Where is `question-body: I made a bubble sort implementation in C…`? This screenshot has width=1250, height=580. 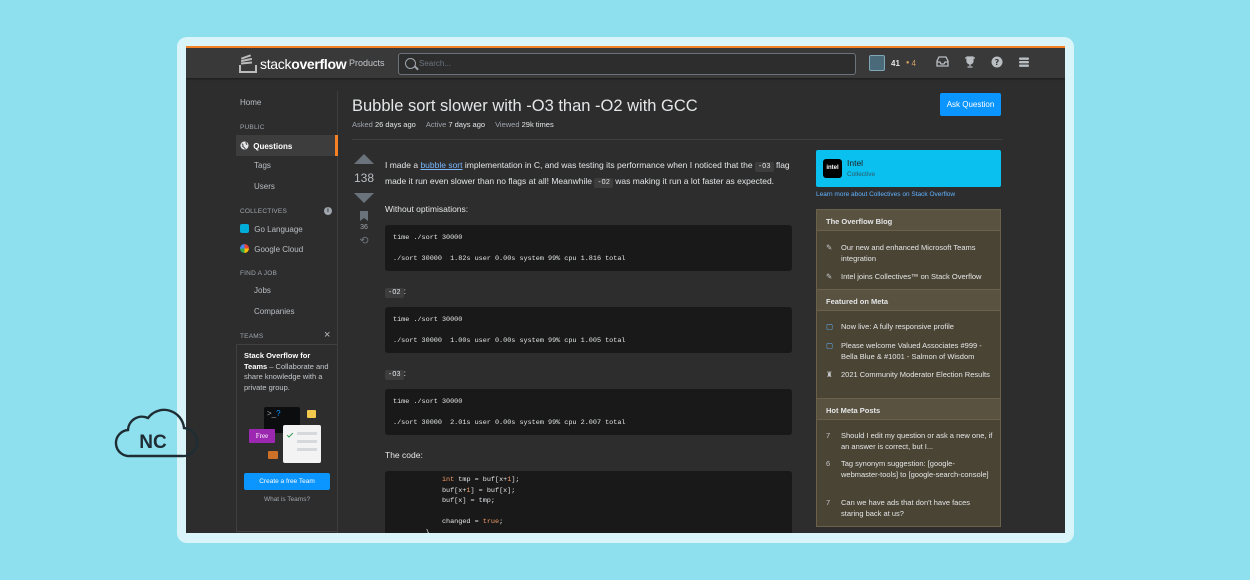
question-body: I made a bubble sort implementation in C… is located at coordinates (589, 174).